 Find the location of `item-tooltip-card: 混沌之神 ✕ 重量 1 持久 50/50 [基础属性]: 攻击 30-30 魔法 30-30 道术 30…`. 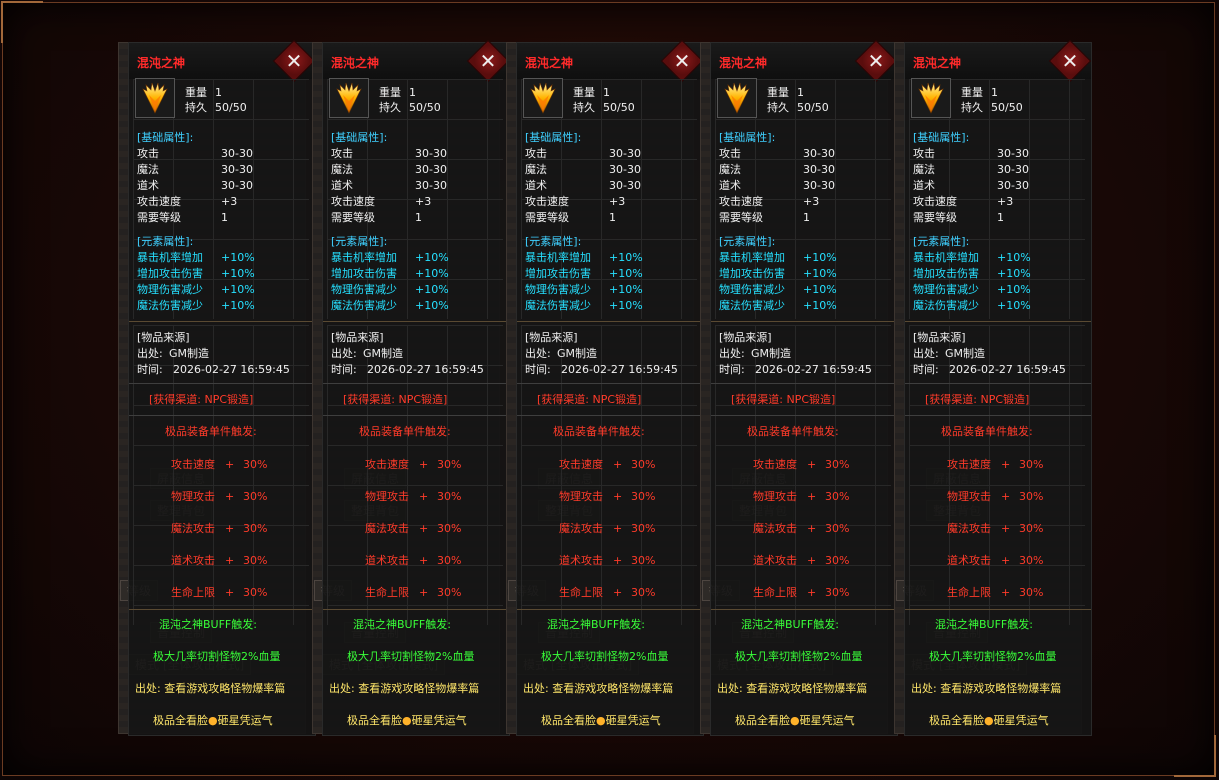

item-tooltip-card: 混沌之神 ✕ 重量 1 持久 50/50 [基础属性]: 攻击 30-30 魔法 30-30 道术 30… is located at coordinates (998, 387).